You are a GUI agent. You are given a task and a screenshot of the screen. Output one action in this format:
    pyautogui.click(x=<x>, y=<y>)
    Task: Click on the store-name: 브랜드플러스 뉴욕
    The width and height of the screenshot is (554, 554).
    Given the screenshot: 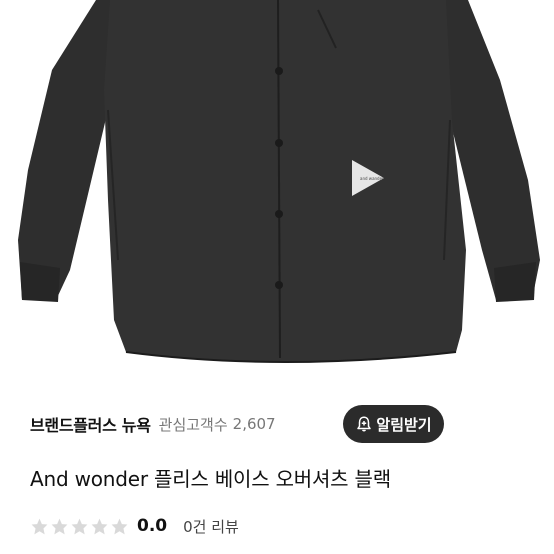 What is the action you would take?
    pyautogui.click(x=90, y=424)
    